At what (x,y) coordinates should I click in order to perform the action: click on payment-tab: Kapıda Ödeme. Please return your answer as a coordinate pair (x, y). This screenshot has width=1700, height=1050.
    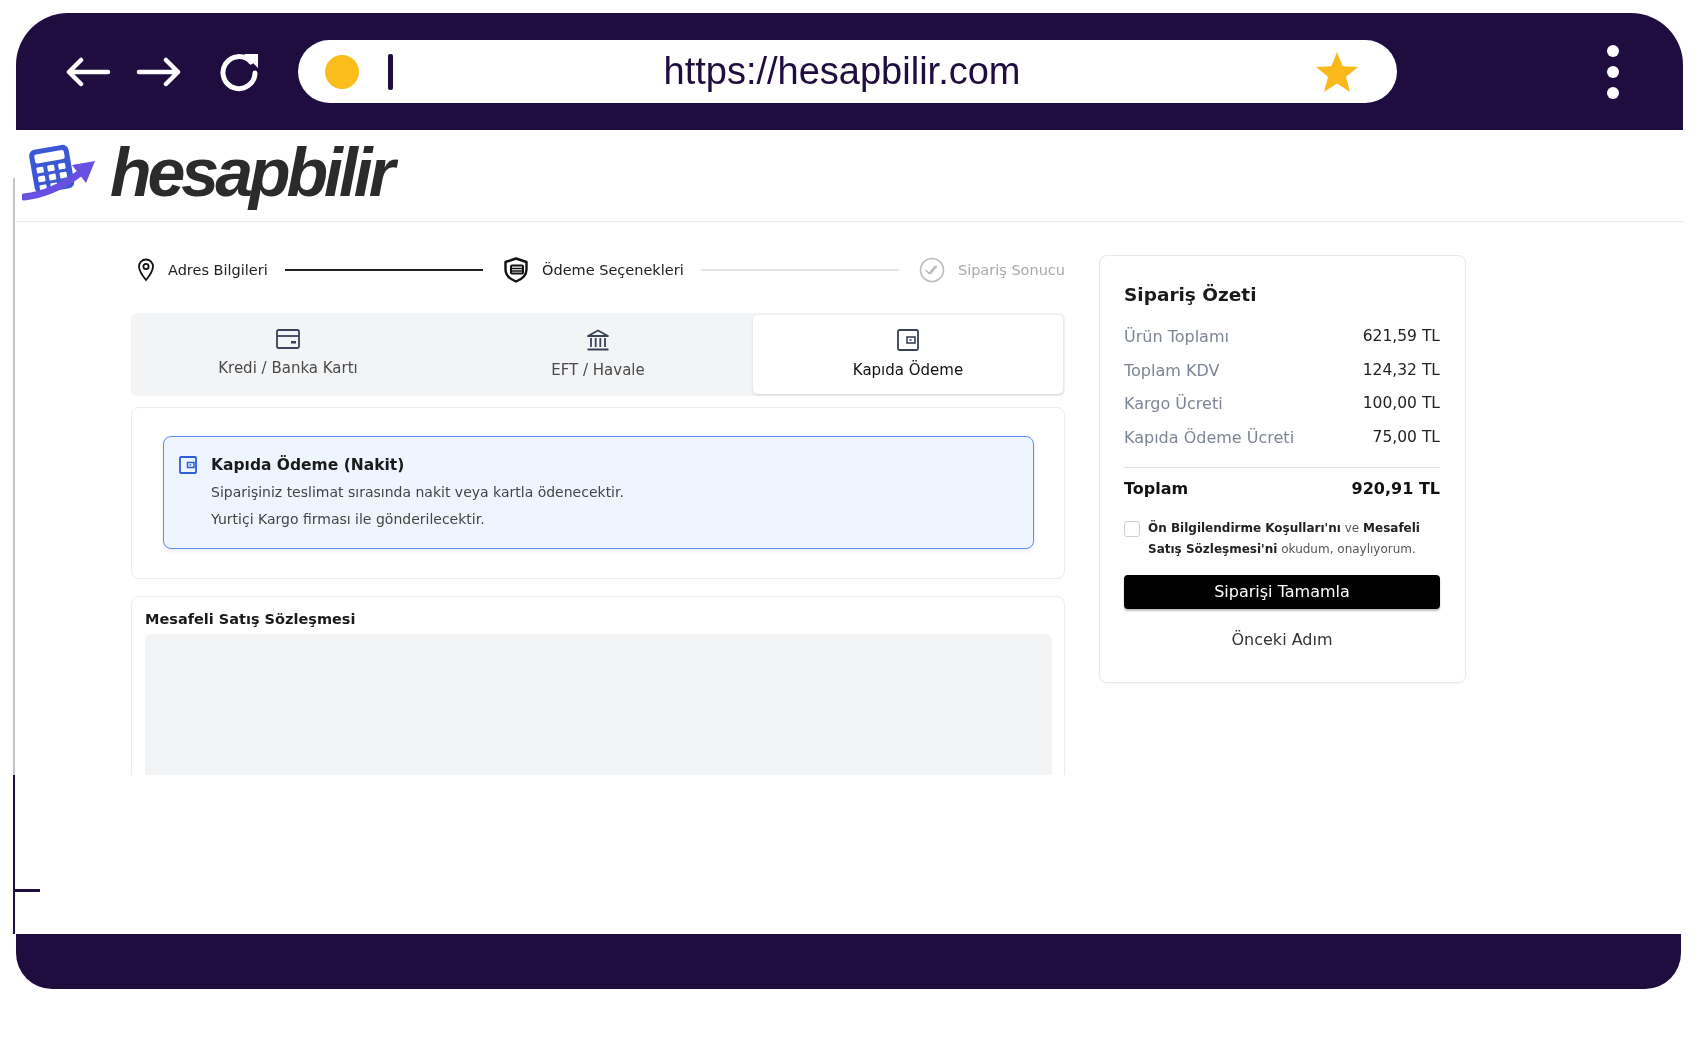
    Looking at the image, I should click on (908, 354).